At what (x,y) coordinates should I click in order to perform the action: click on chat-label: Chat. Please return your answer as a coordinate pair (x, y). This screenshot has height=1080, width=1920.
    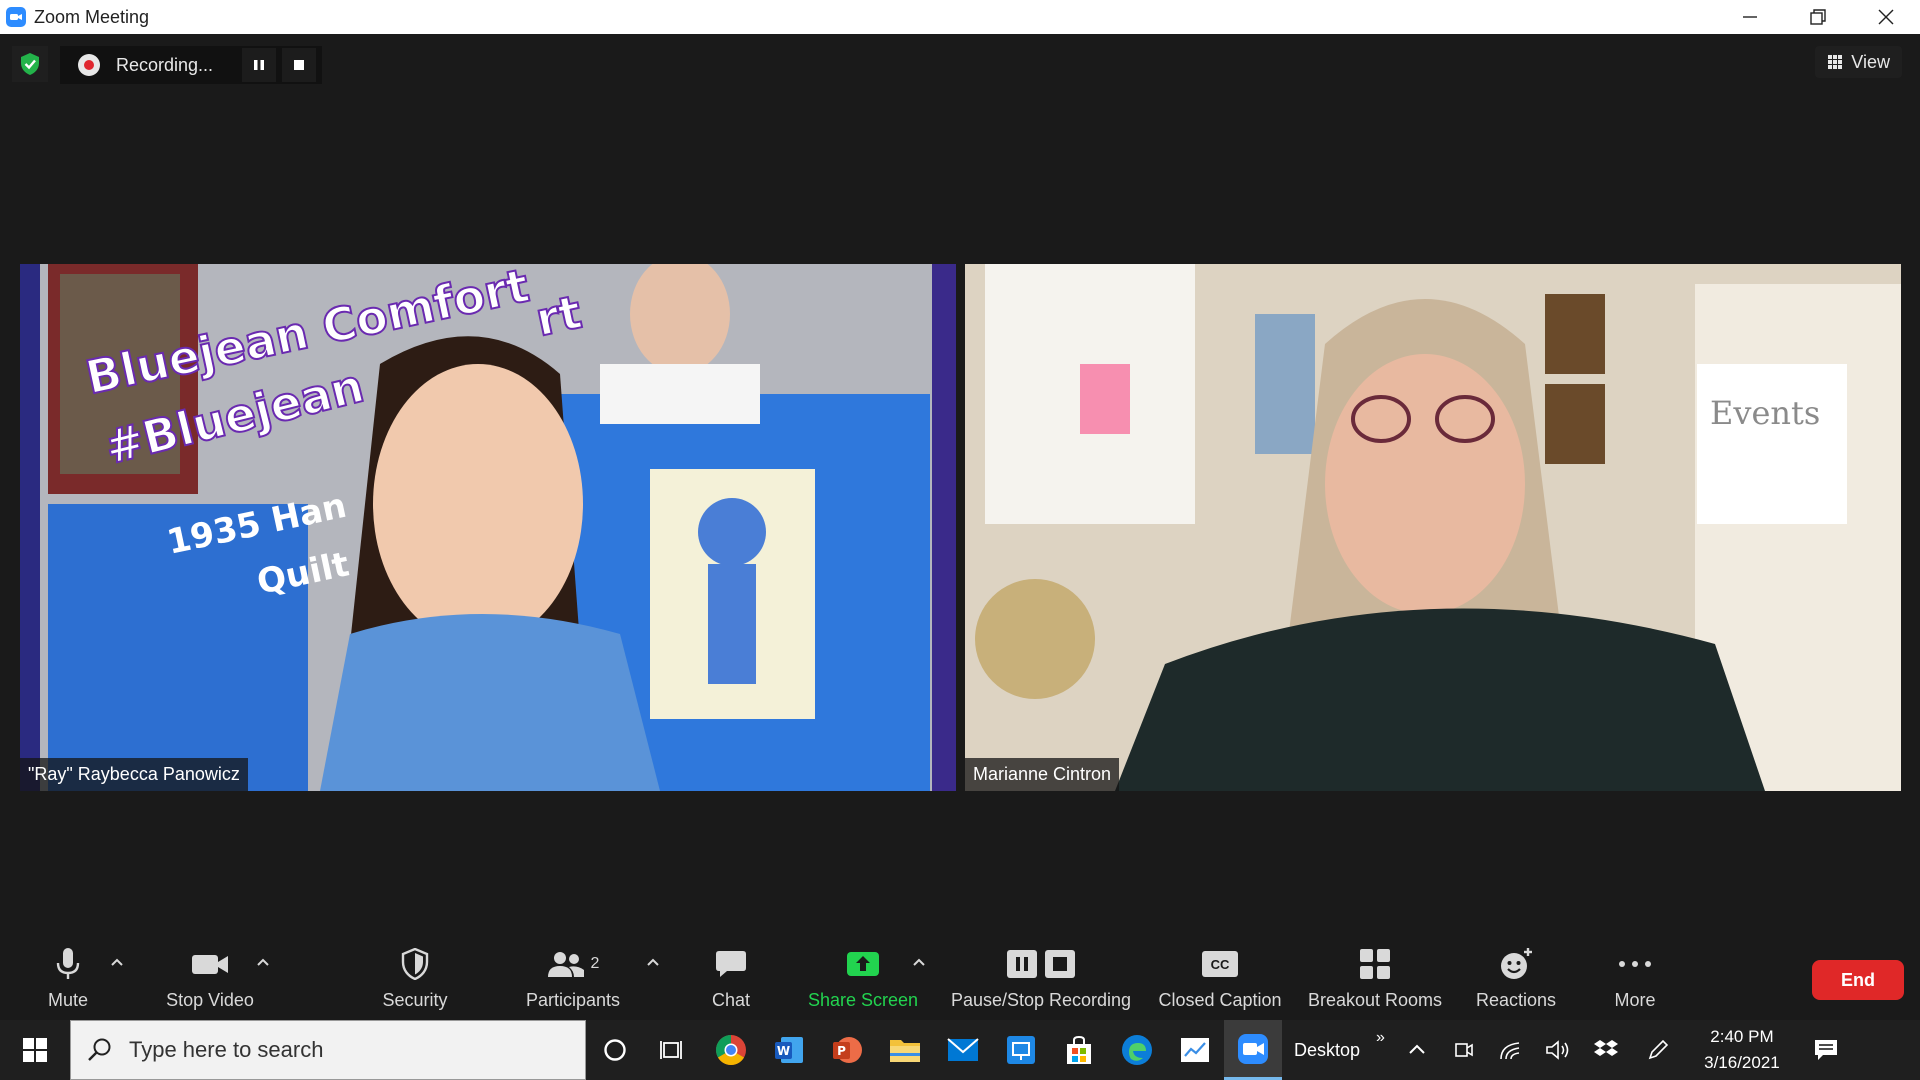
    Looking at the image, I should click on (731, 1000).